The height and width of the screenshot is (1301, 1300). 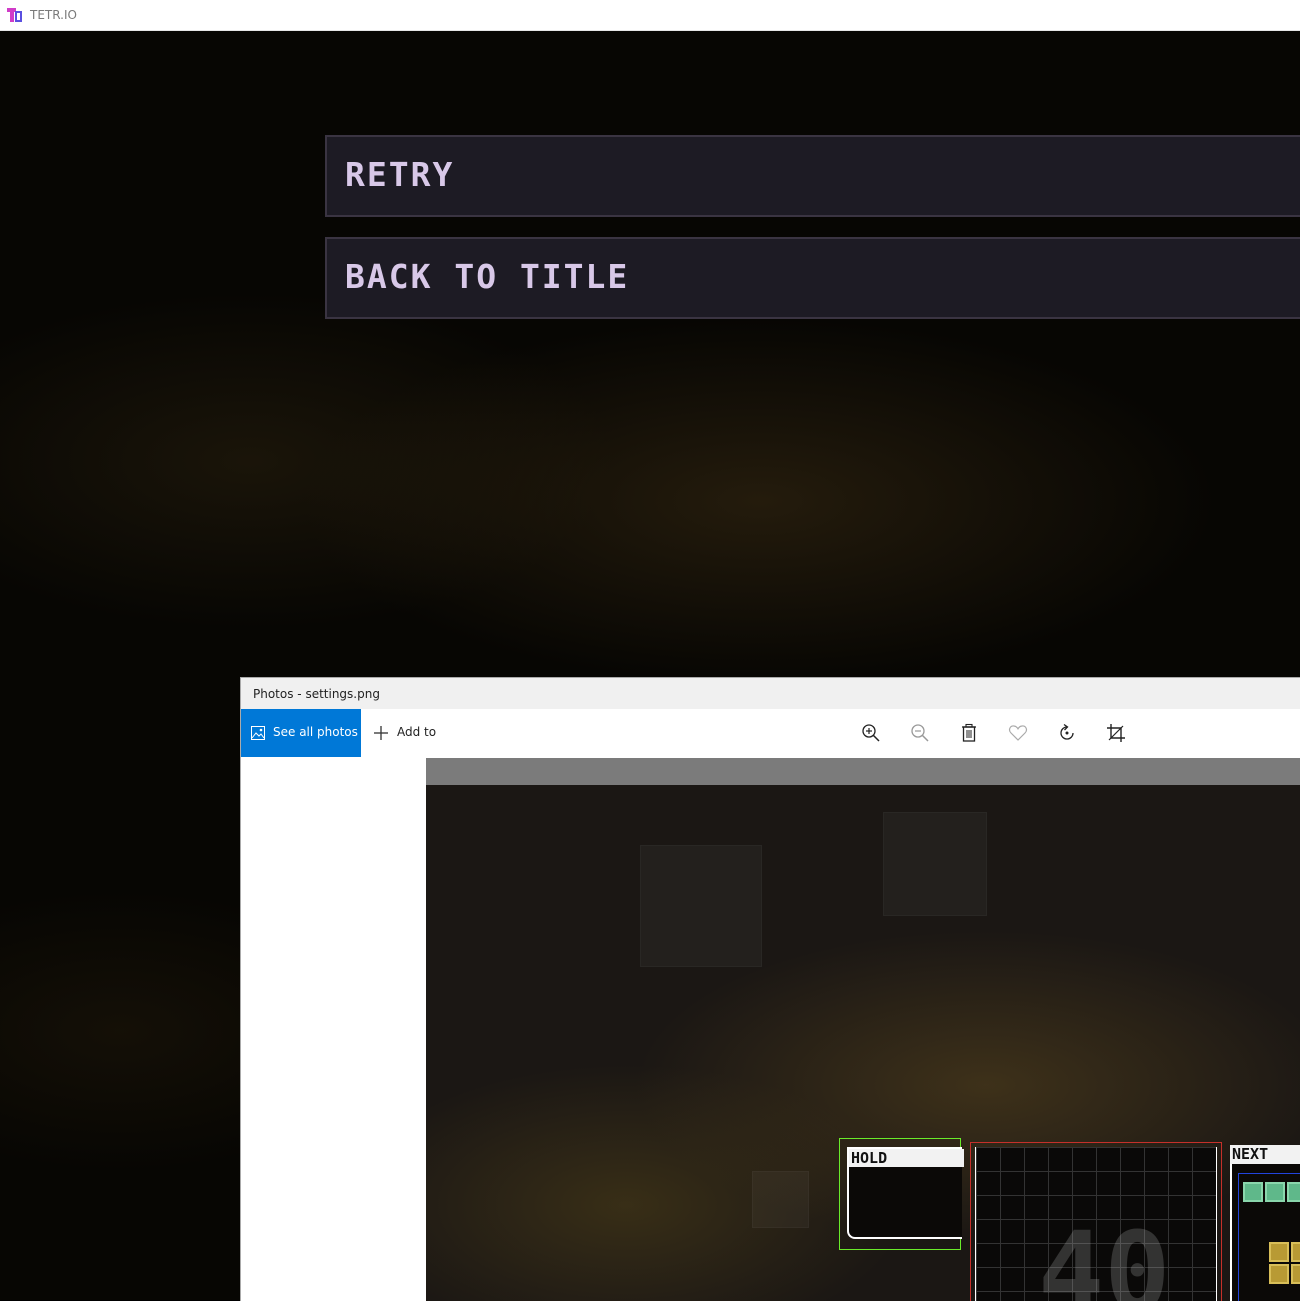 I want to click on rotate-button, so click(x=1067, y=733).